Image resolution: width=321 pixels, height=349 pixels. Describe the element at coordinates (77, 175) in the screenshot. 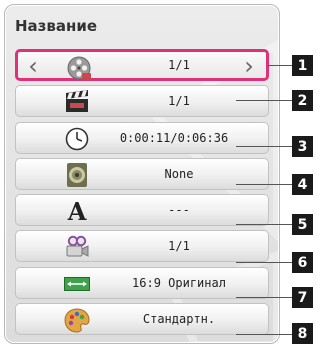

I see `speaker-icon` at that location.